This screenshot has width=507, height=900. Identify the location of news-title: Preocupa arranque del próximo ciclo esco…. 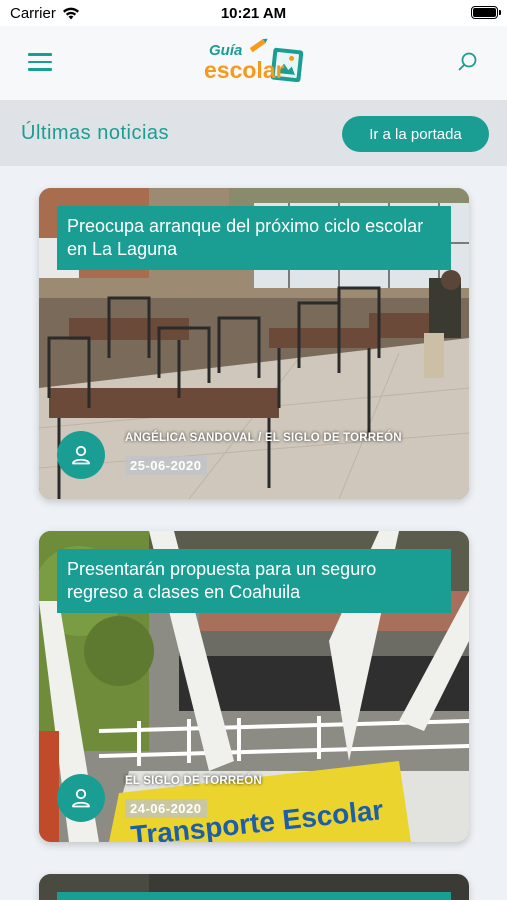
(254, 238).